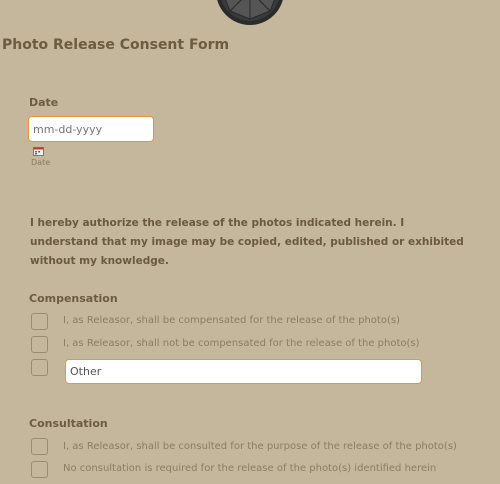 The image size is (500, 484). Describe the element at coordinates (39, 469) in the screenshot. I see `no-consultation-checkbox` at that location.